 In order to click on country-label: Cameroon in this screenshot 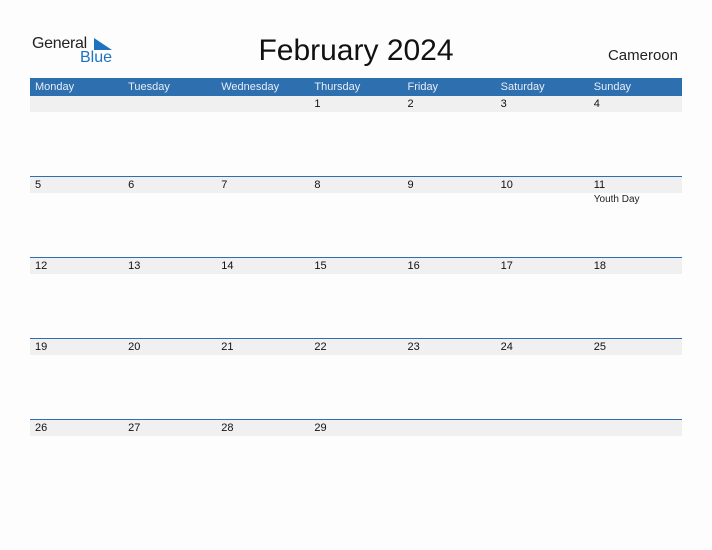, I will do `click(642, 55)`.